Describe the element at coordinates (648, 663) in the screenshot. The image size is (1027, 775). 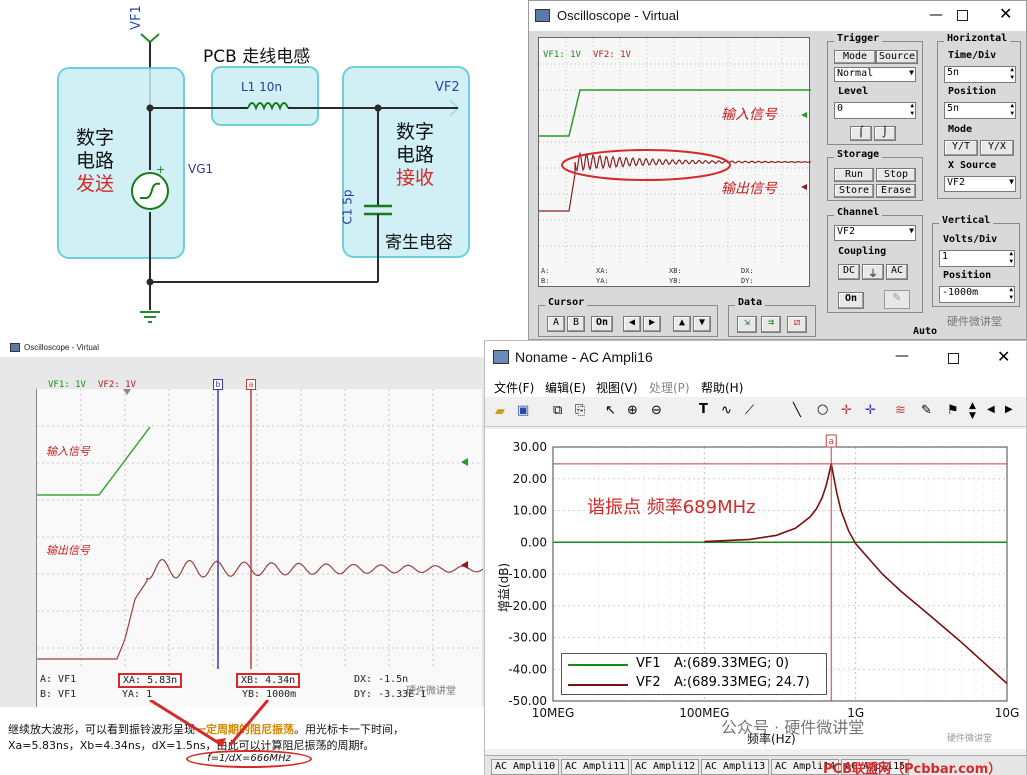
I see `legend-vf1-name: VF1` at that location.